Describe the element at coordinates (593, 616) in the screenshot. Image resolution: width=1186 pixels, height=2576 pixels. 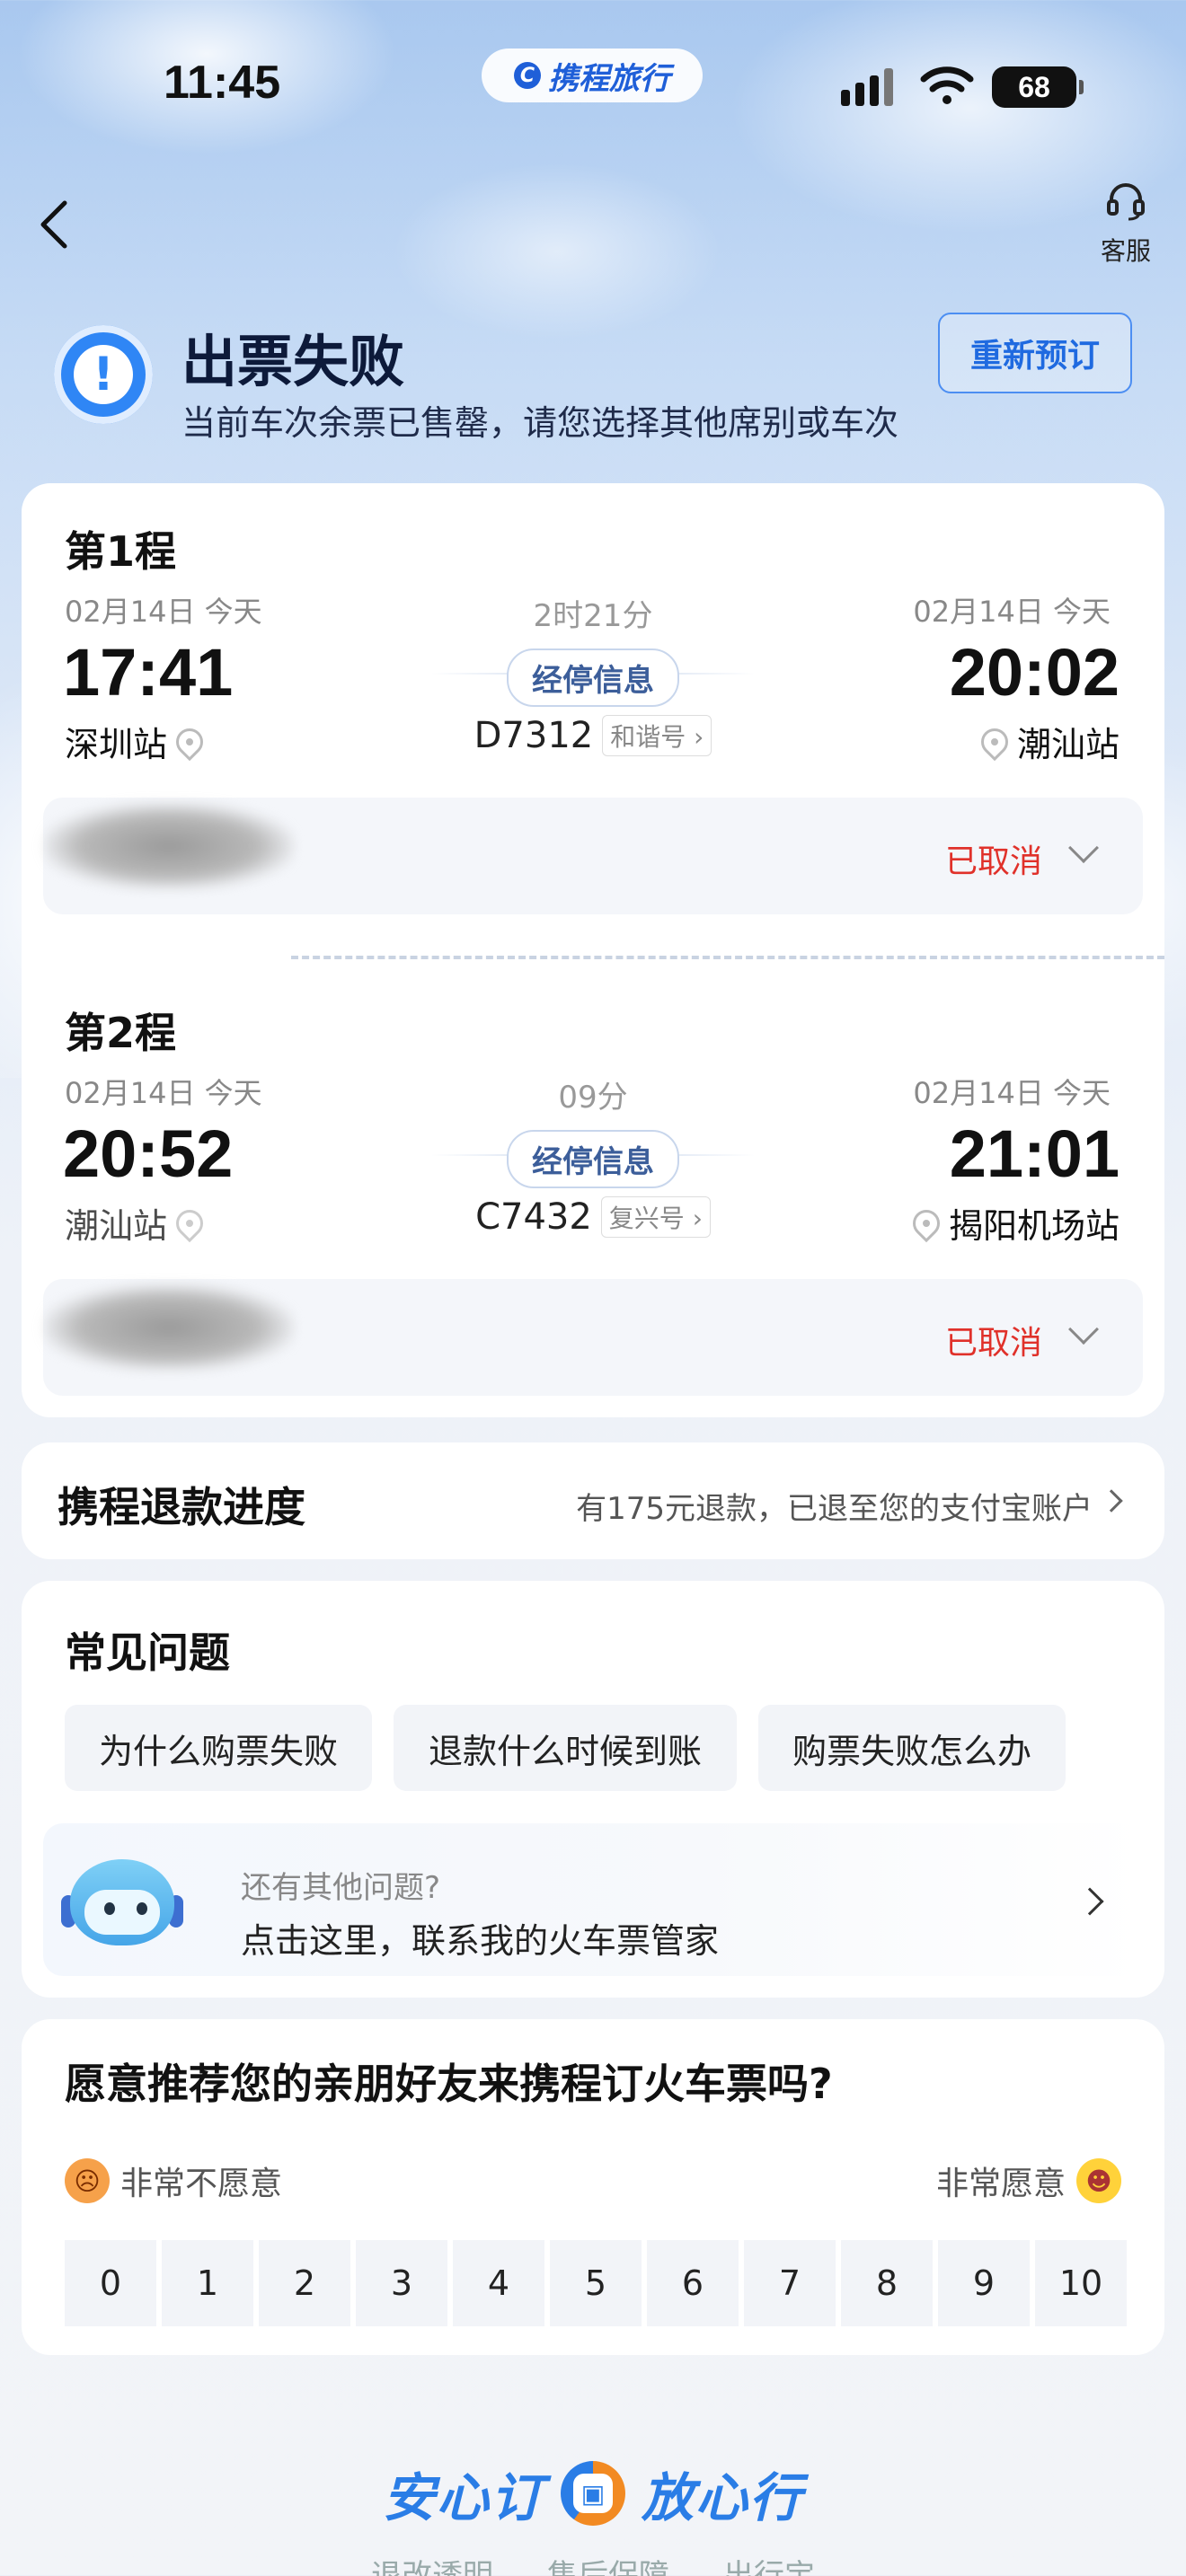
I see `trip-duration: 2时21分` at that location.